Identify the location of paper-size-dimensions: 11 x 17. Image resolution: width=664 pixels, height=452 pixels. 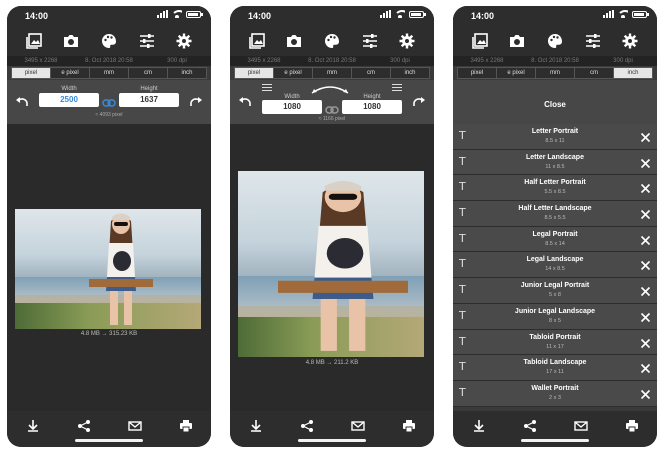
(555, 346).